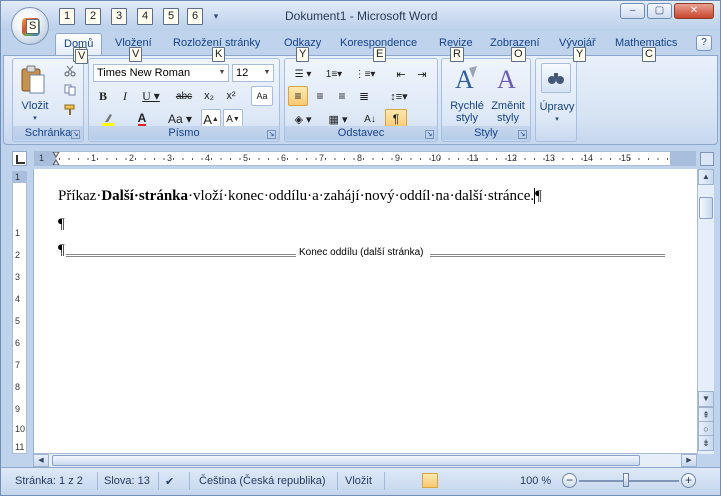 Image resolution: width=721 pixels, height=496 pixels. What do you see at coordinates (103, 96) in the screenshot?
I see `bold-button: B` at bounding box center [103, 96].